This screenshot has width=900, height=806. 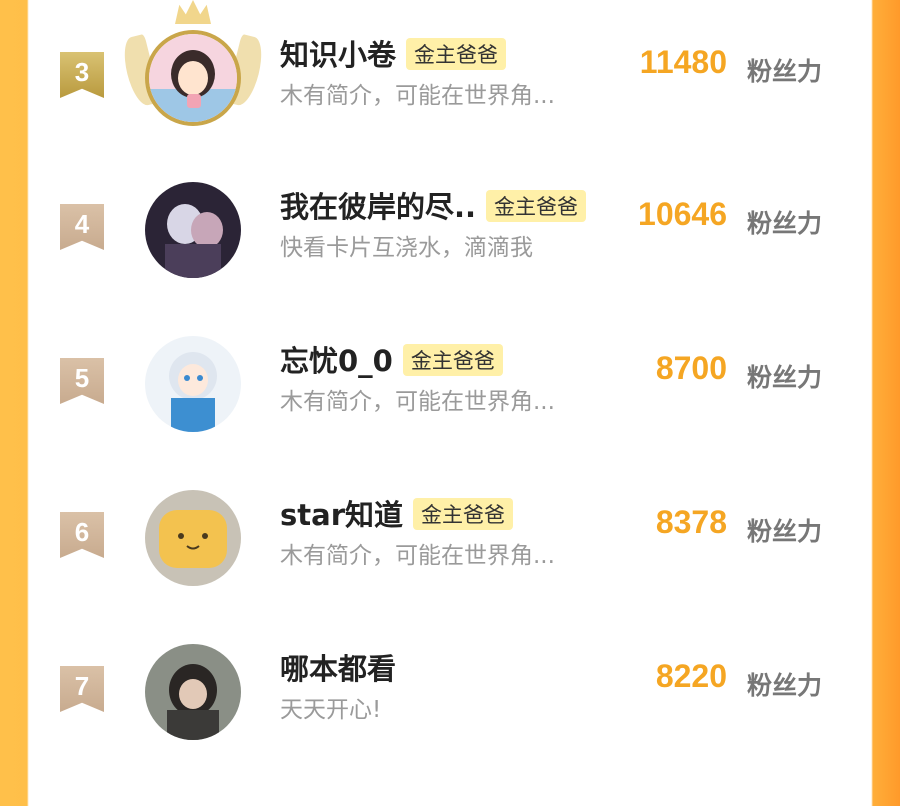 What do you see at coordinates (82, 227) in the screenshot?
I see `rank-ribbon: 4` at bounding box center [82, 227].